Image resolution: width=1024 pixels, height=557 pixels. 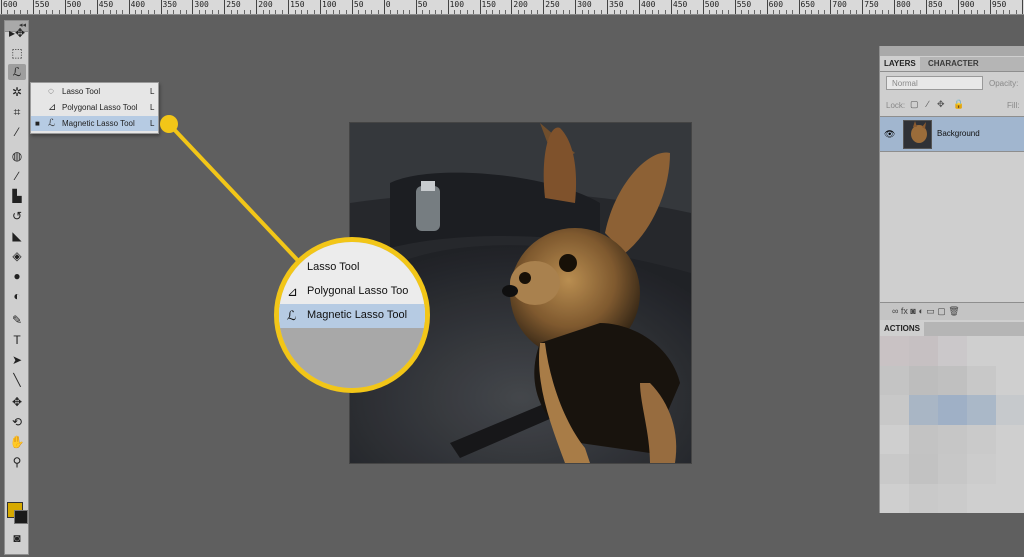 I want to click on panel-titlebar, so click(x=952, y=51).